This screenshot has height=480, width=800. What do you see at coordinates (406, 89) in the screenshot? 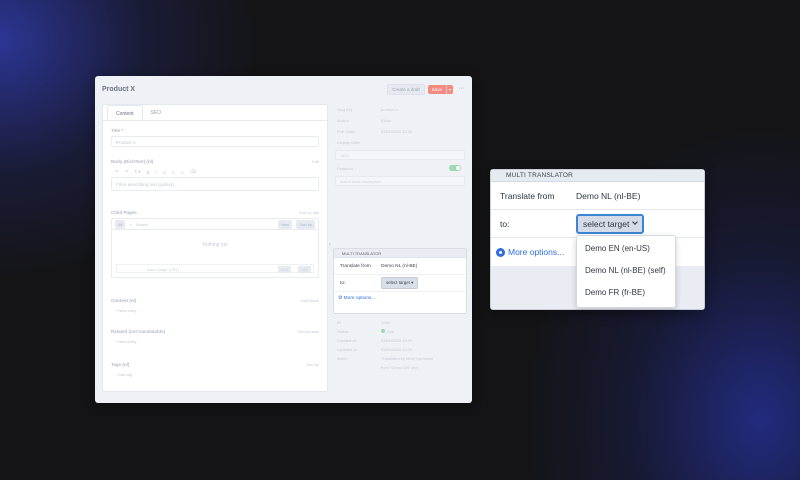
I see `create-draft-button: Create a draft` at bounding box center [406, 89].